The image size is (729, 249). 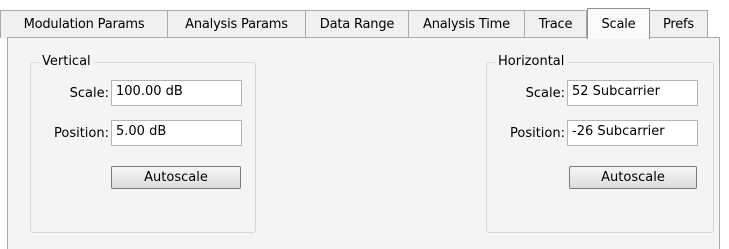 I want to click on vertical-group-title: Vertical, so click(x=66, y=61).